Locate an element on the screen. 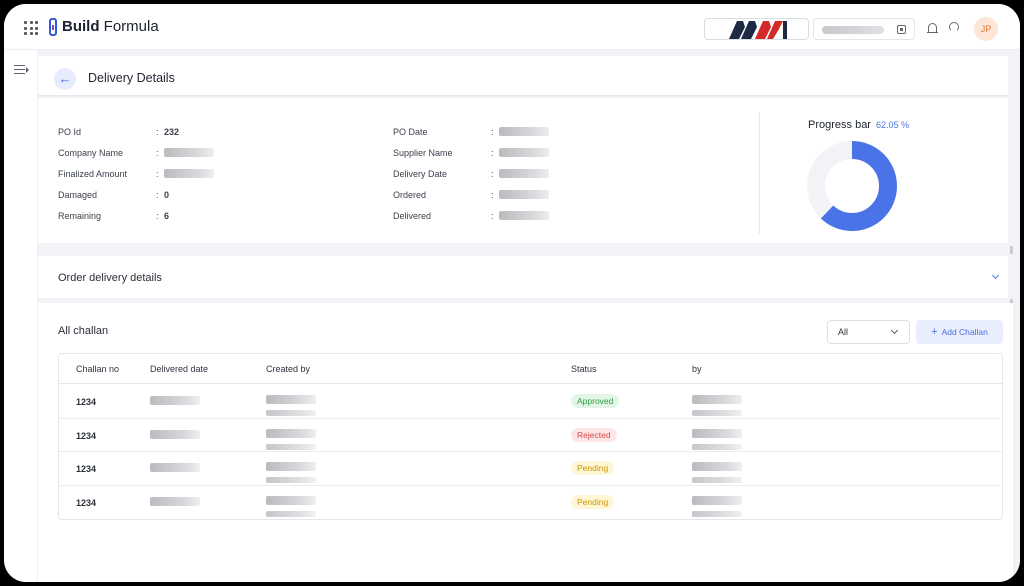 The width and height of the screenshot is (1024, 586). top-bar: Build Formula JP is located at coordinates (512, 27).